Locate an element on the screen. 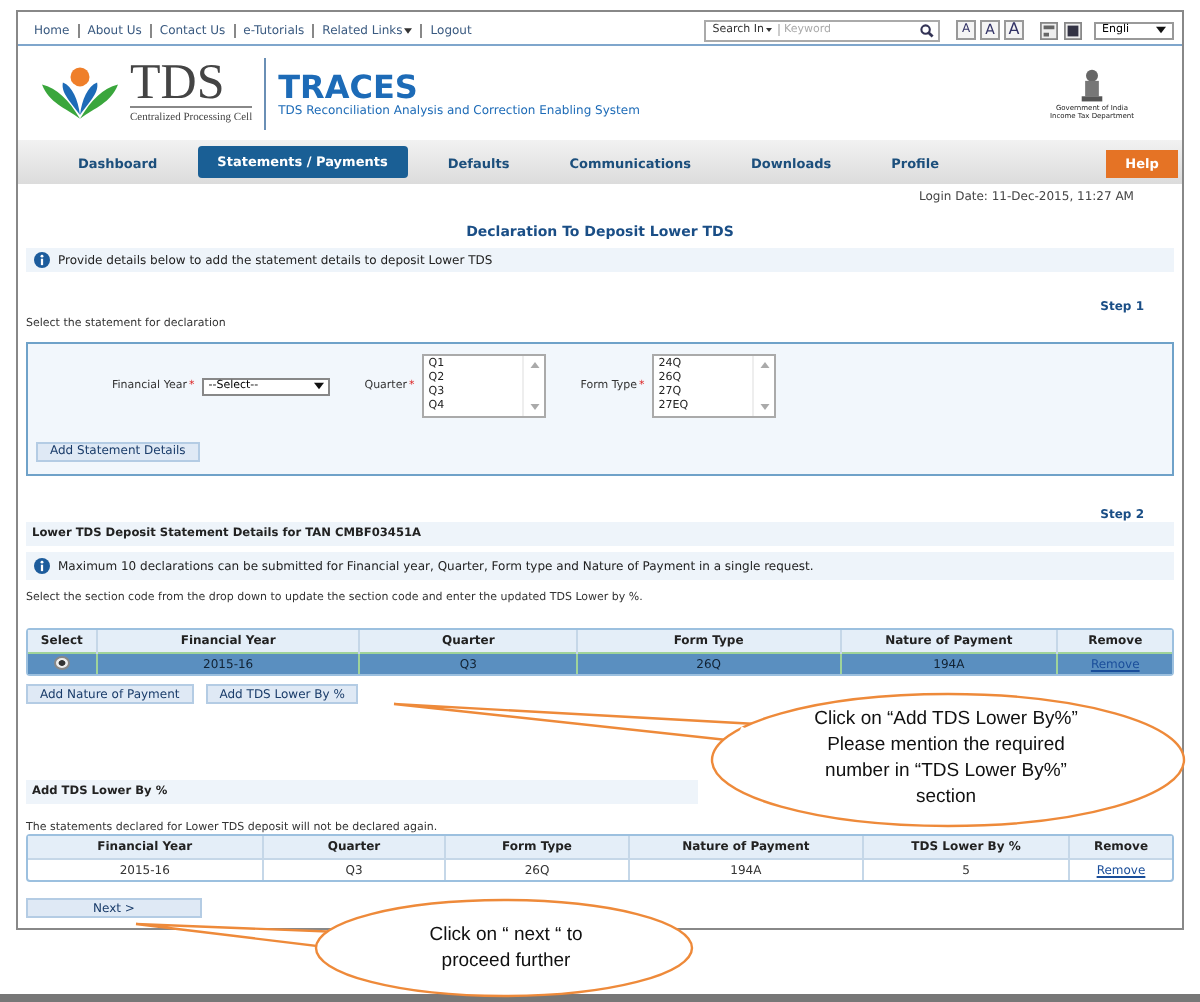 The width and height of the screenshot is (1200, 1002). logo-text: TDS is located at coordinates (178, 84).